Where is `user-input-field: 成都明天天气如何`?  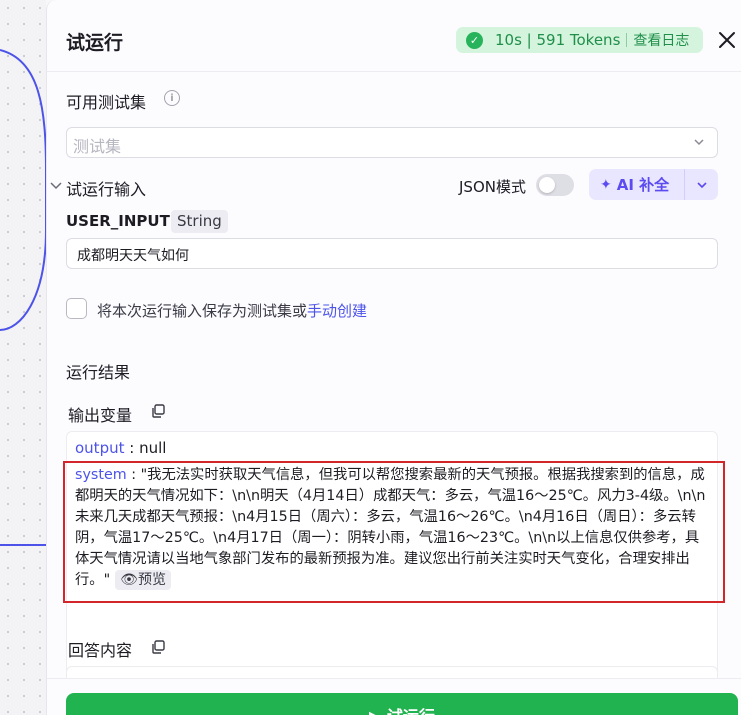
user-input-field: 成都明天天气如何 is located at coordinates (392, 253).